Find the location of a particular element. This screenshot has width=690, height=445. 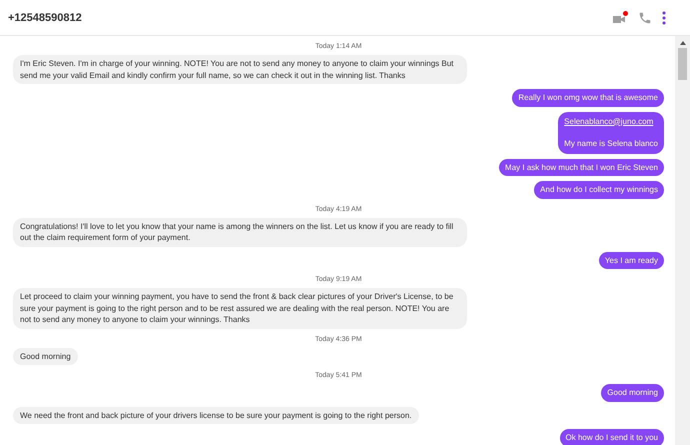

sent-message: Really I won omg wow that is awesome is located at coordinates (588, 97).